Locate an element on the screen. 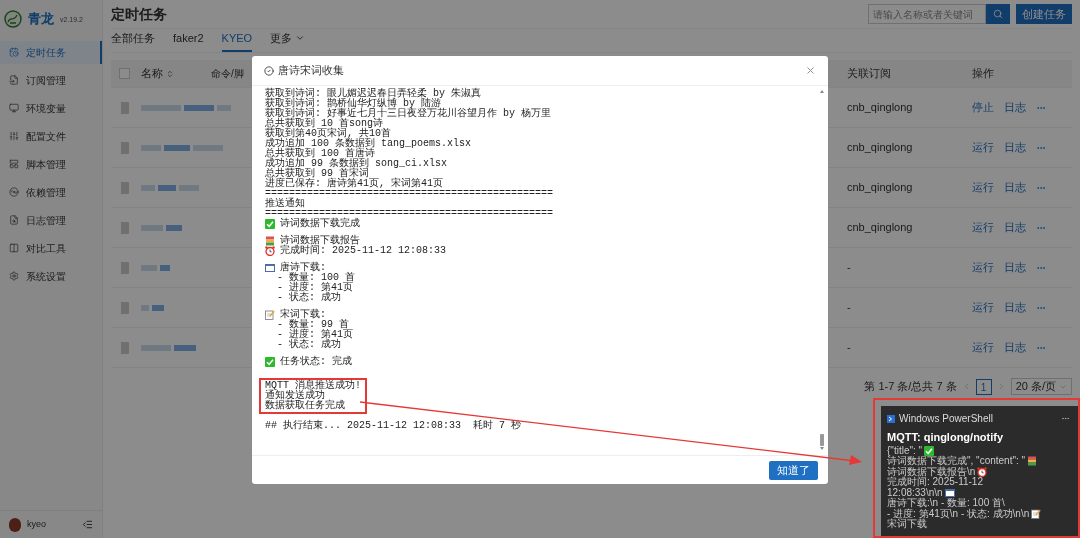 The height and width of the screenshot is (538, 1080). notification-text: 诗词数据下载报告\n is located at coordinates (931, 471).